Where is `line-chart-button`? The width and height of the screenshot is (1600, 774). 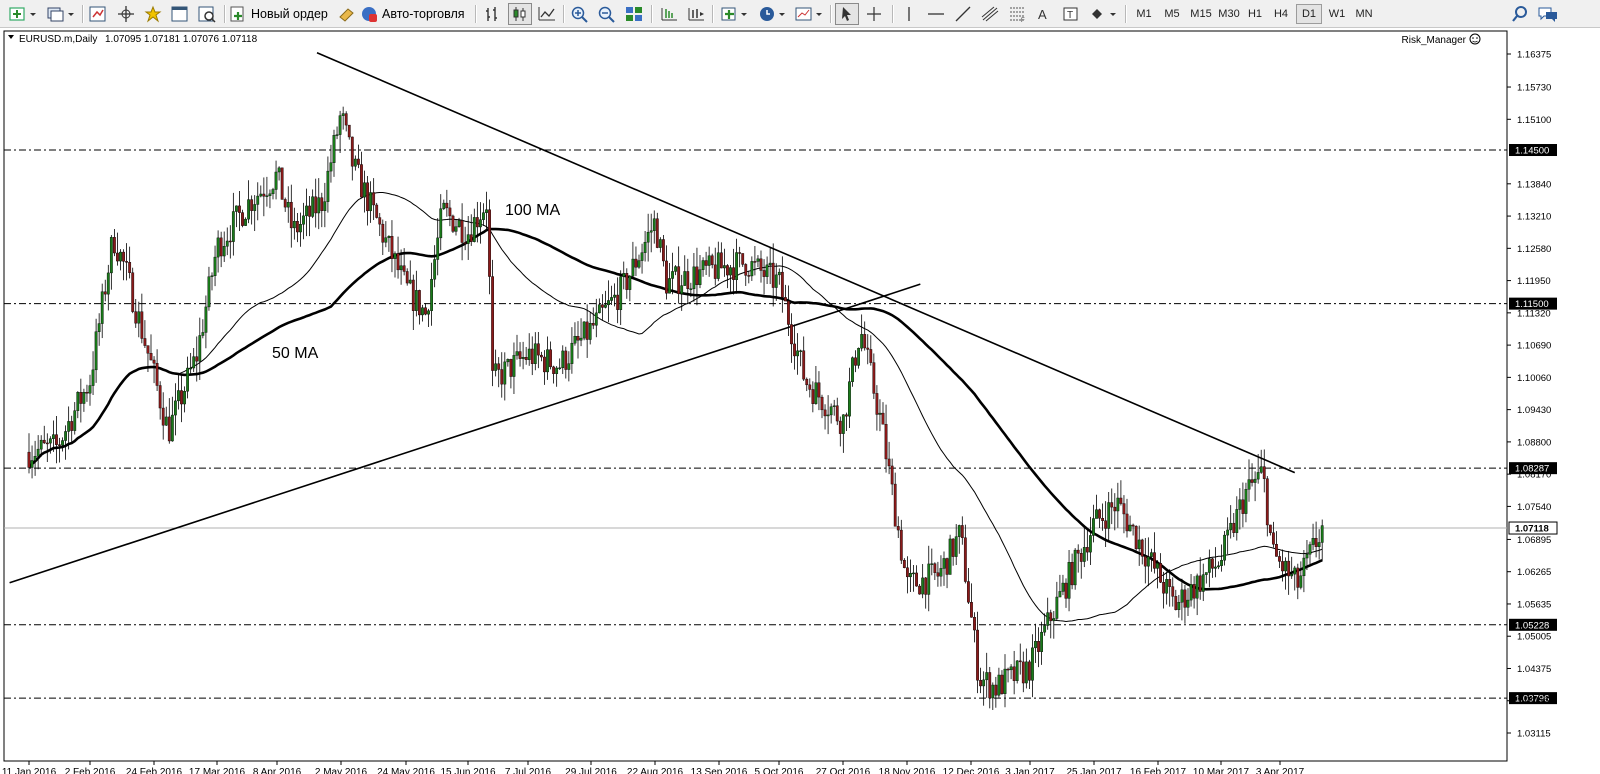
line-chart-button is located at coordinates (547, 14).